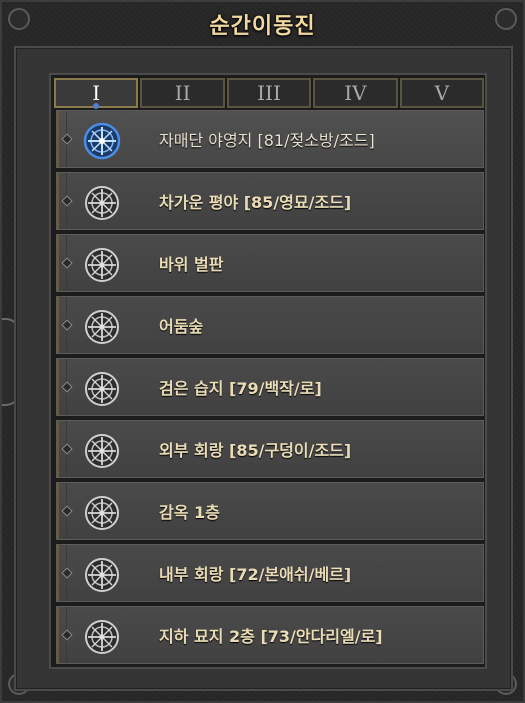 The height and width of the screenshot is (703, 525). Describe the element at coordinates (181, 326) in the screenshot. I see `waypoint-label: 어둠숲` at that location.